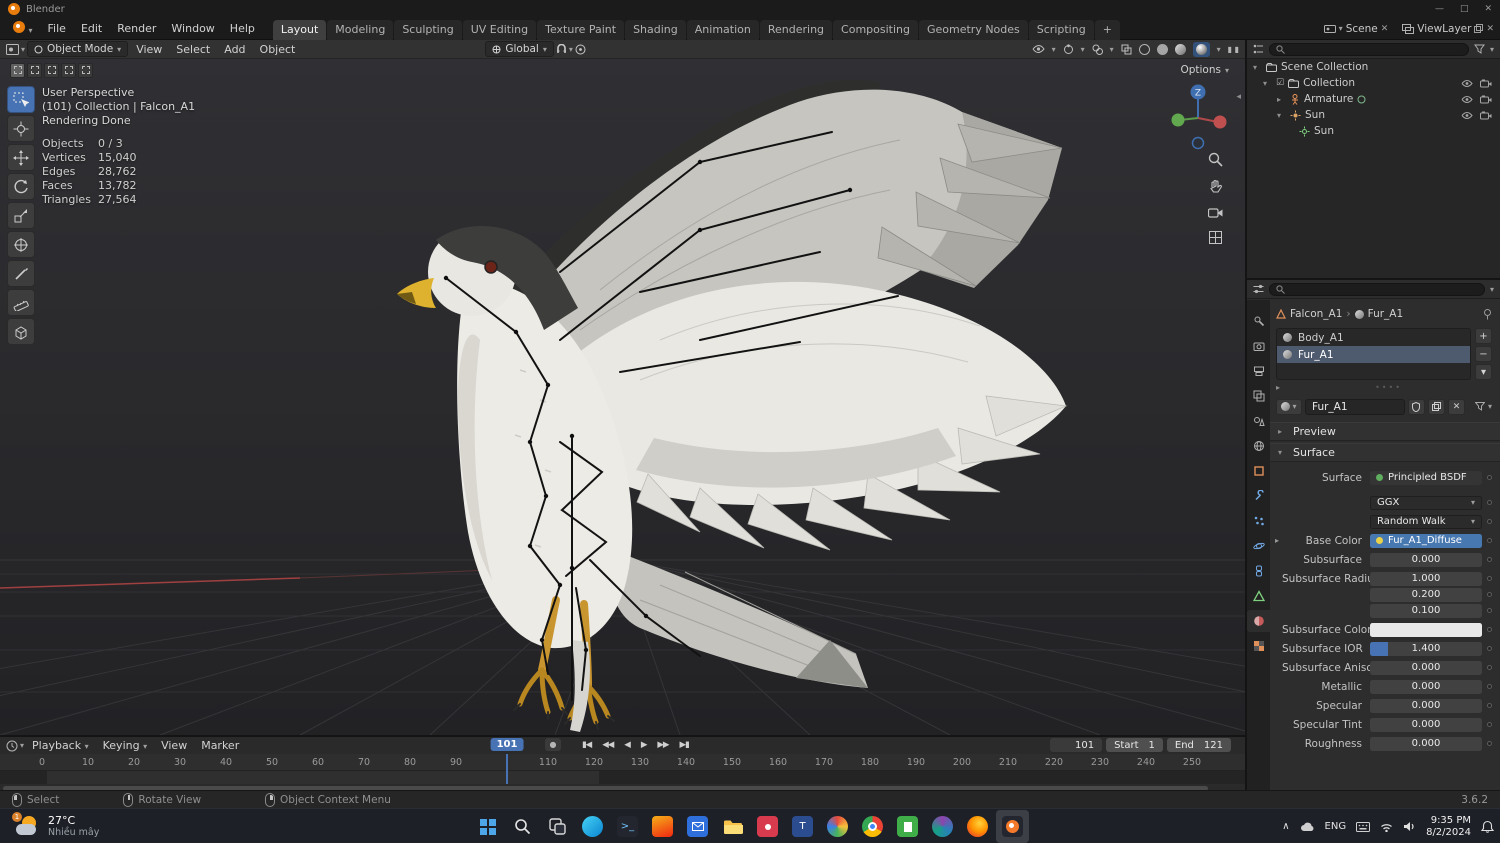  Describe the element at coordinates (607, 745) in the screenshot. I see `previous-keyframe-button: ◀◀` at that location.